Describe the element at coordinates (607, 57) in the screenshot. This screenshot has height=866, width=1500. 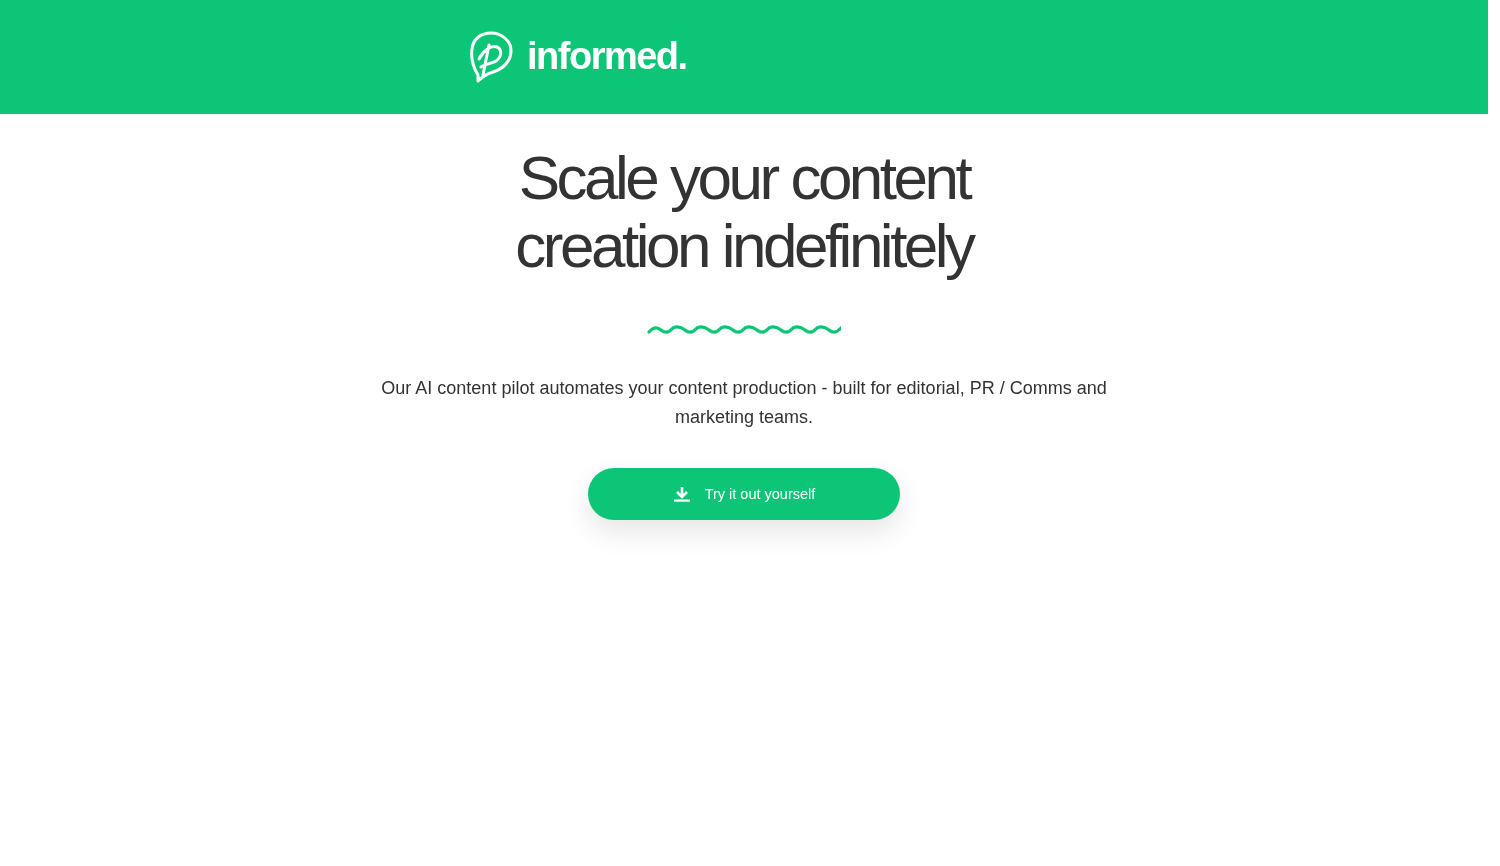
I see `logo-wordmark: informed.` at that location.